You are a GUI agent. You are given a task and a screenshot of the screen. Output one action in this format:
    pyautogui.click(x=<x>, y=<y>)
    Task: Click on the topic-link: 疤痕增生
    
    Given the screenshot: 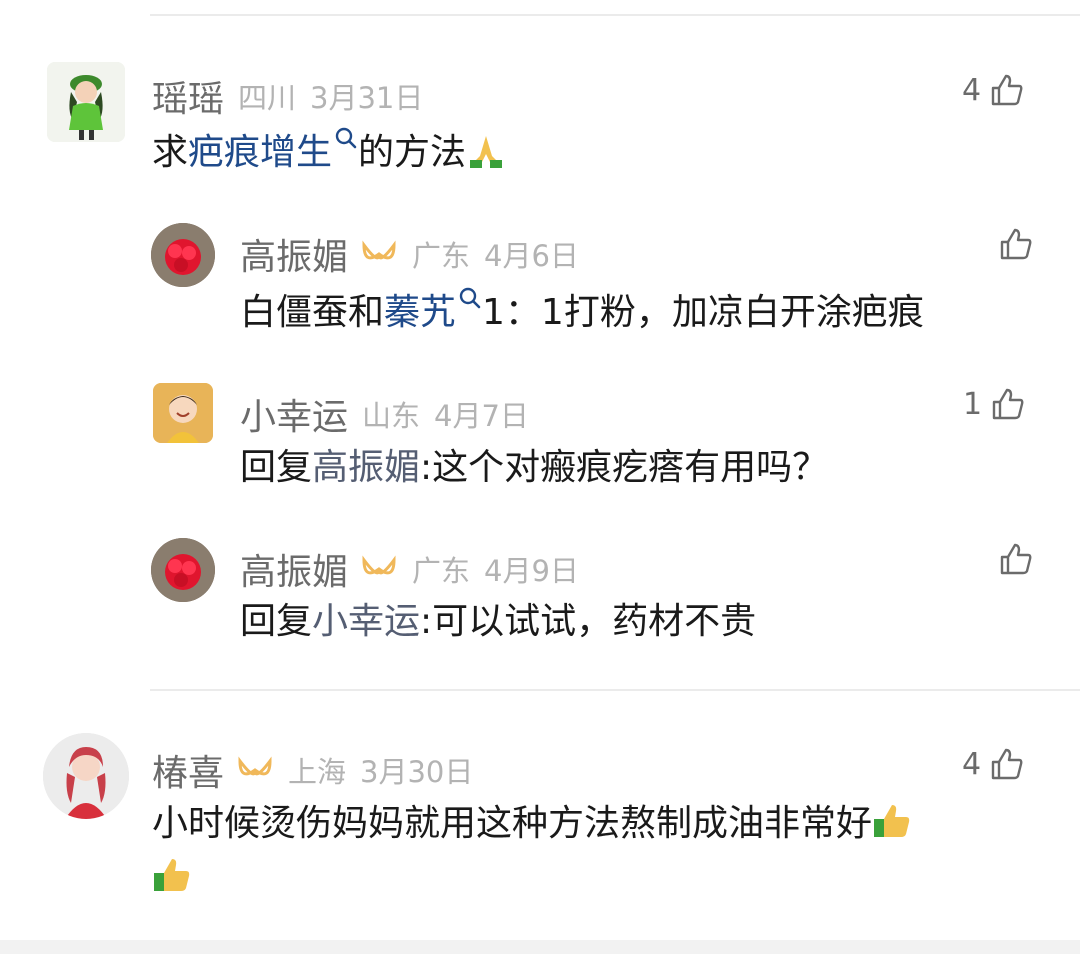 What is the action you would take?
    pyautogui.click(x=260, y=152)
    